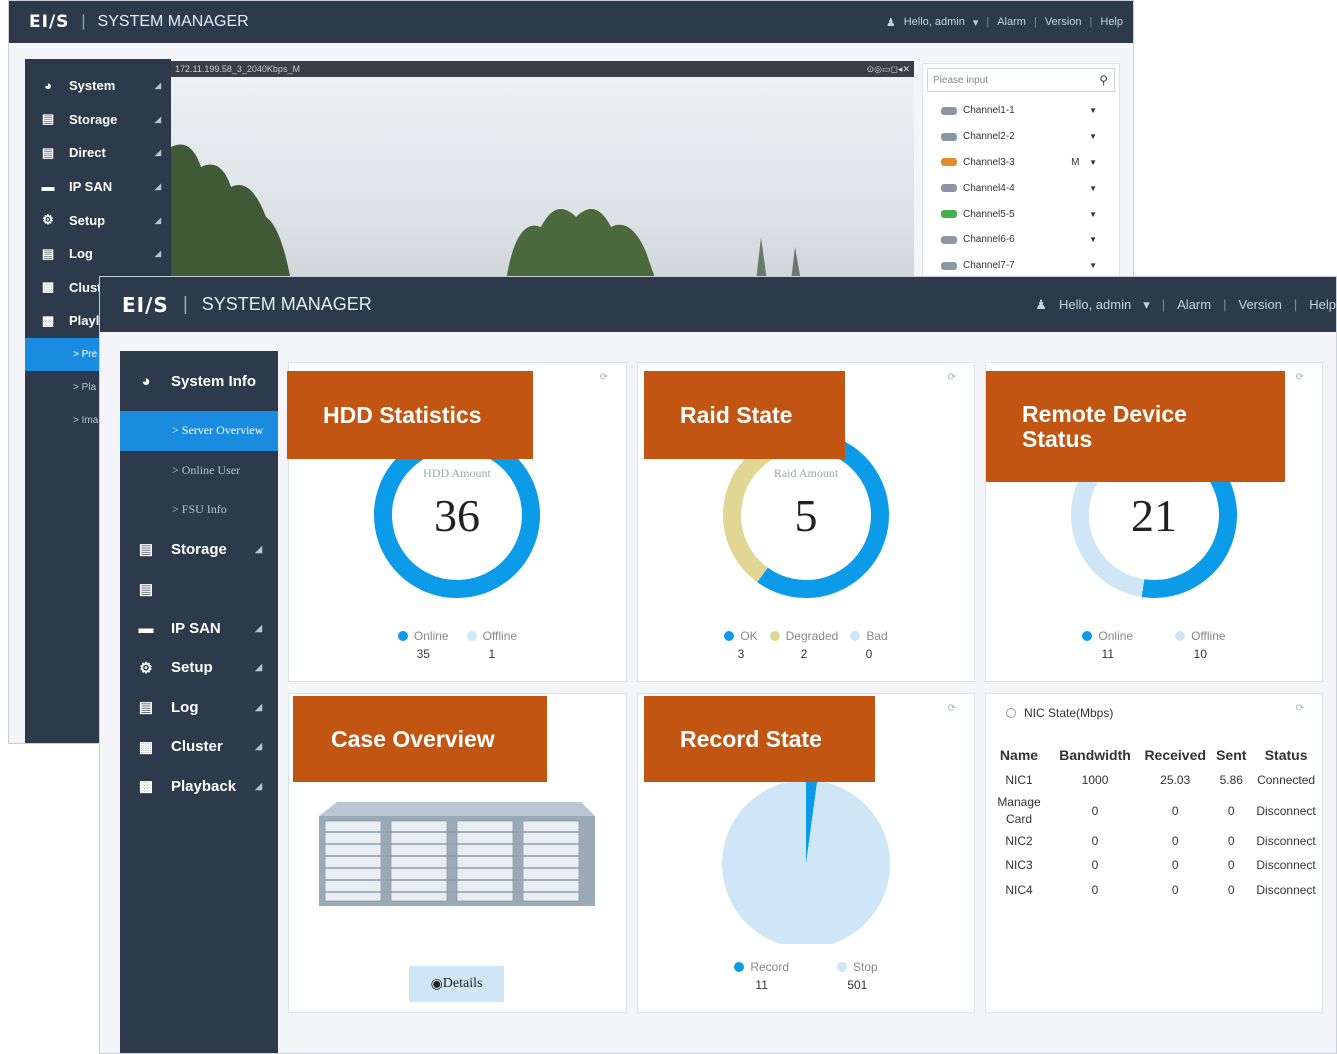 The image size is (1337, 1054). I want to click on channel-item: Channel5-5 ▼, so click(1021, 214).